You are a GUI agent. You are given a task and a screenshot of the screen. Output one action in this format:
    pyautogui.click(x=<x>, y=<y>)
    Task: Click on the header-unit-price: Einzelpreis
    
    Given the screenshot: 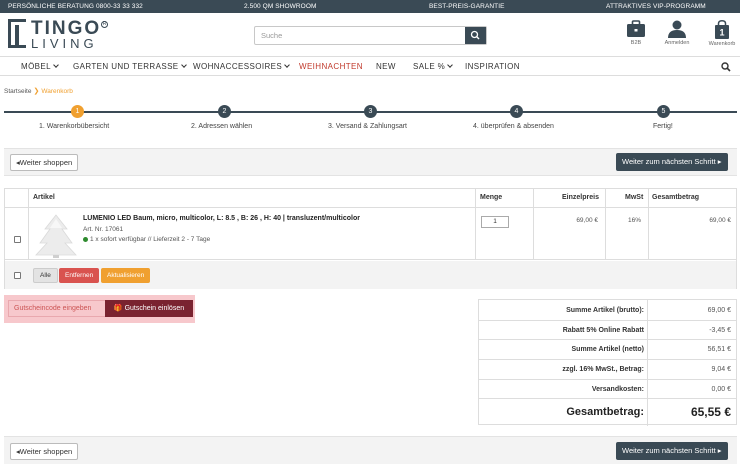 What is the action you would take?
    pyautogui.click(x=580, y=197)
    